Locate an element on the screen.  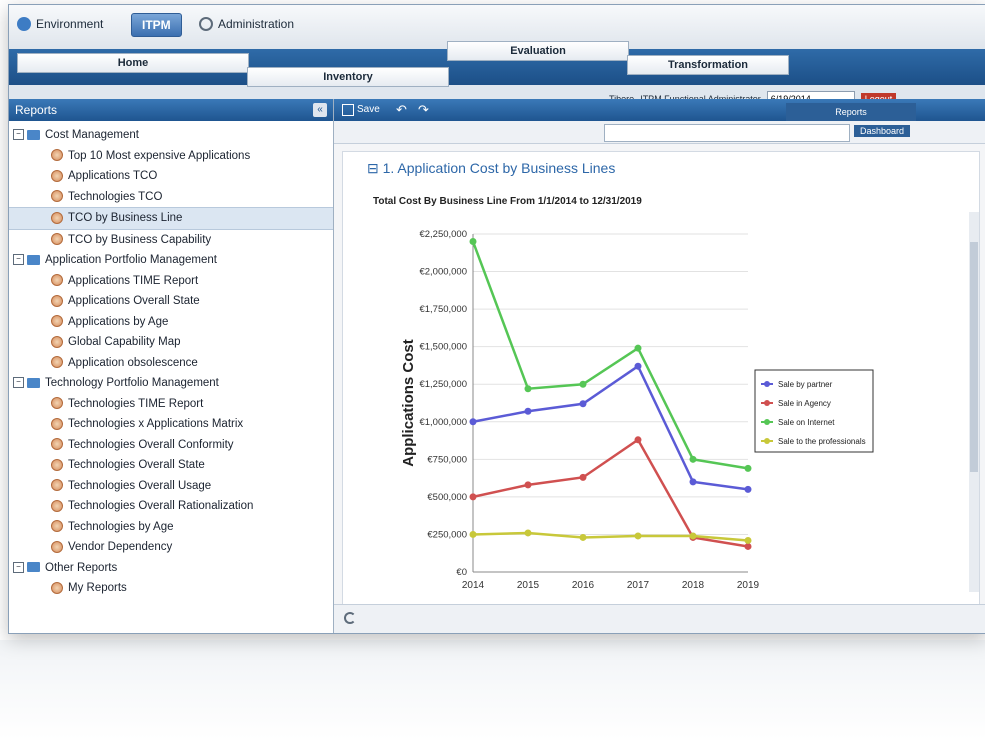
tree-report-item: Technologies Overall Conformity is located at coordinates (171, 445).